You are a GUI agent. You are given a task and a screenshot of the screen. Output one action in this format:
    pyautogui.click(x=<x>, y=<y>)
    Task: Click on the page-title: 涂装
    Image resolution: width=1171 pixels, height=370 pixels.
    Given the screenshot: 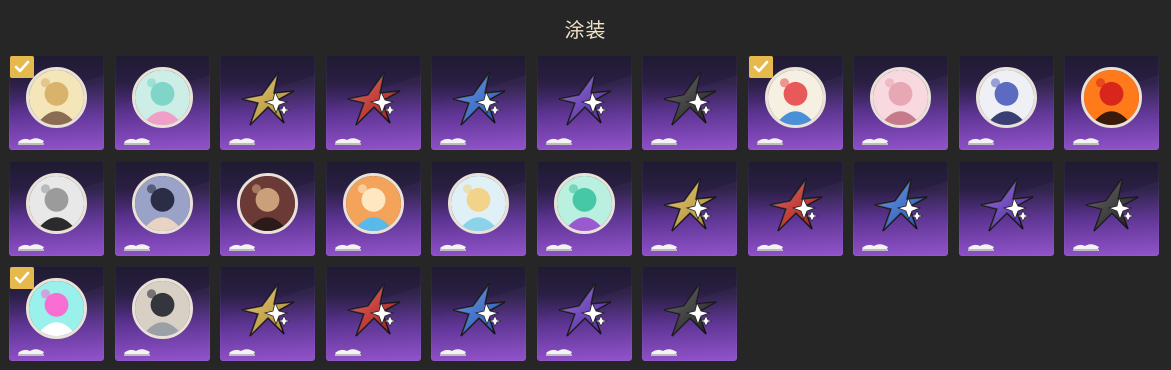 What is the action you would take?
    pyautogui.click(x=585, y=30)
    